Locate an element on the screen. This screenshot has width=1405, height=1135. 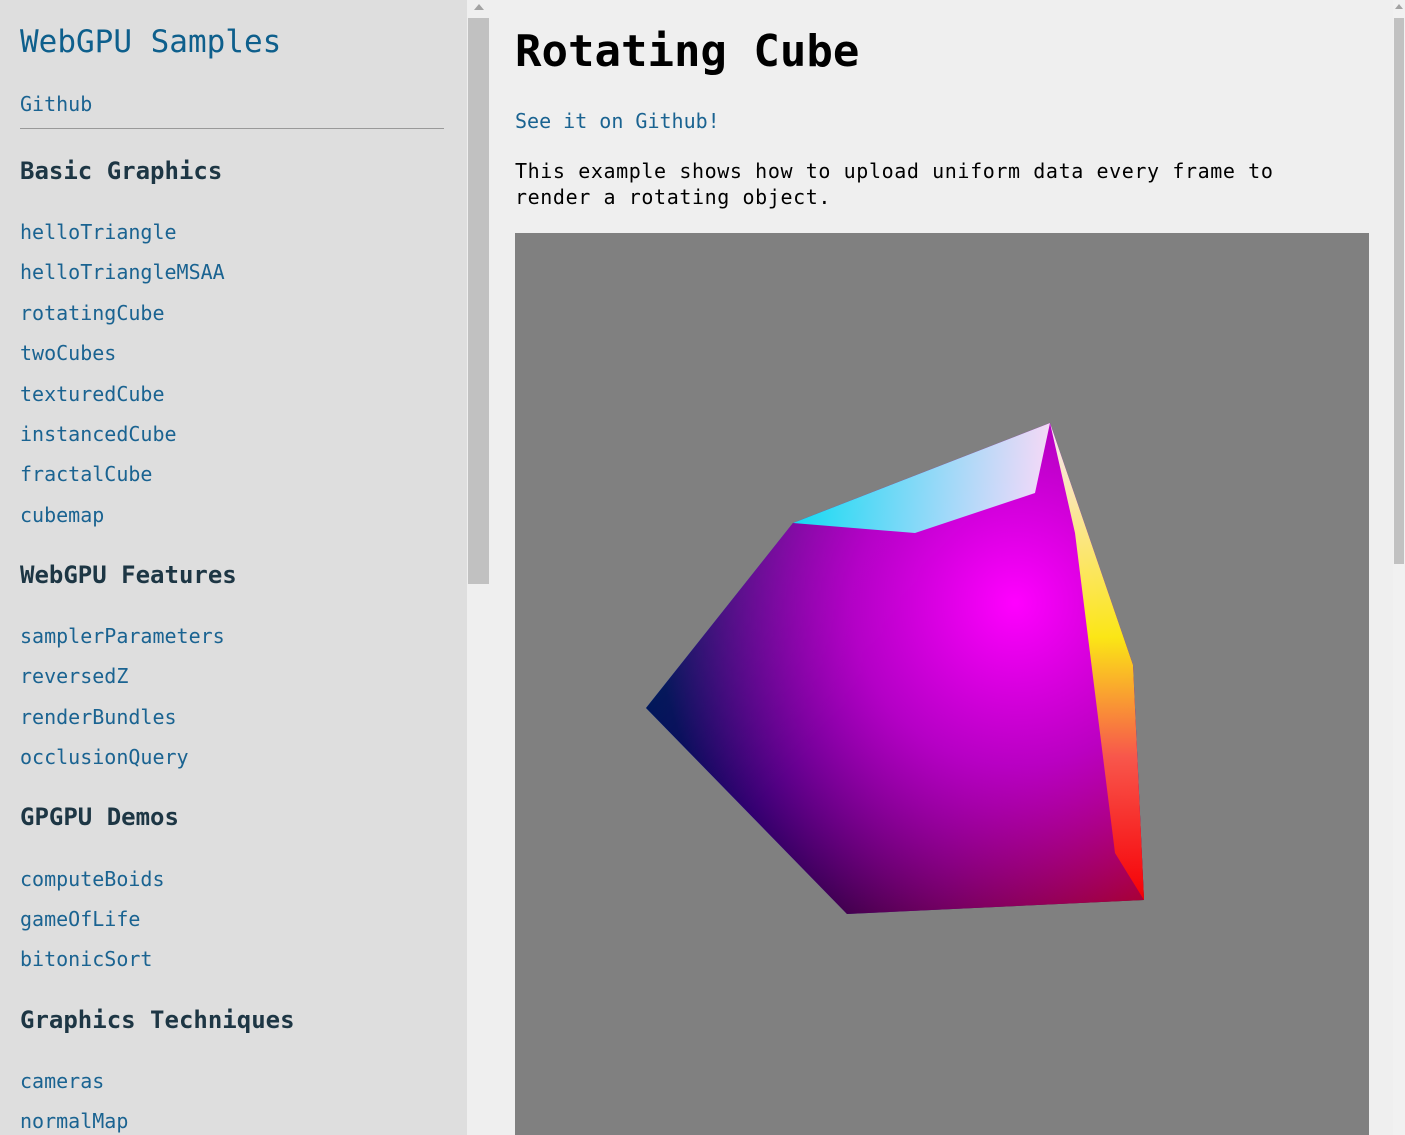
nav-item-bitonicsort: bitonicSort is located at coordinates (86, 959).